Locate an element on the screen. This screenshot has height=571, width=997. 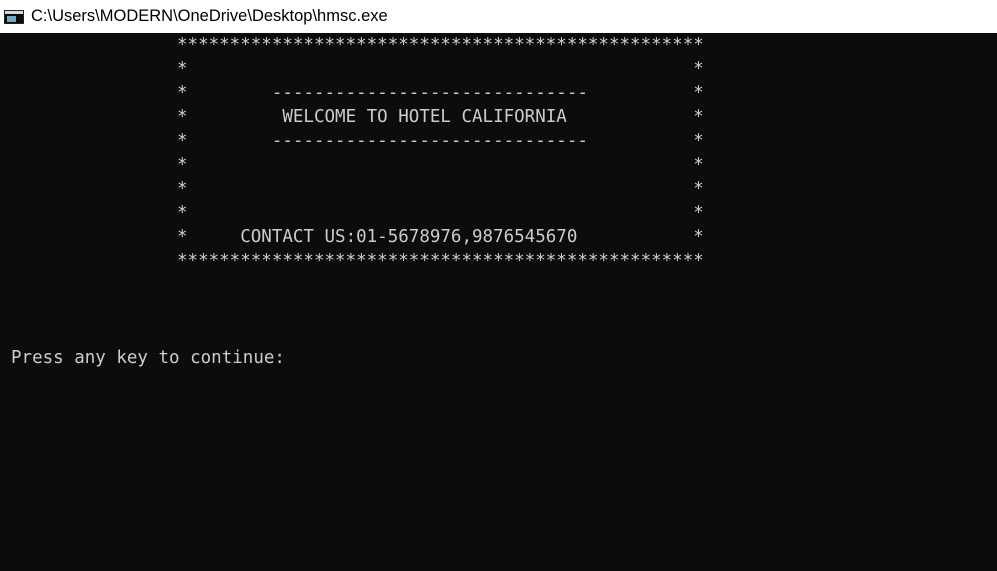
banner-rule-top: * ------------------------------ * is located at coordinates (440, 93).